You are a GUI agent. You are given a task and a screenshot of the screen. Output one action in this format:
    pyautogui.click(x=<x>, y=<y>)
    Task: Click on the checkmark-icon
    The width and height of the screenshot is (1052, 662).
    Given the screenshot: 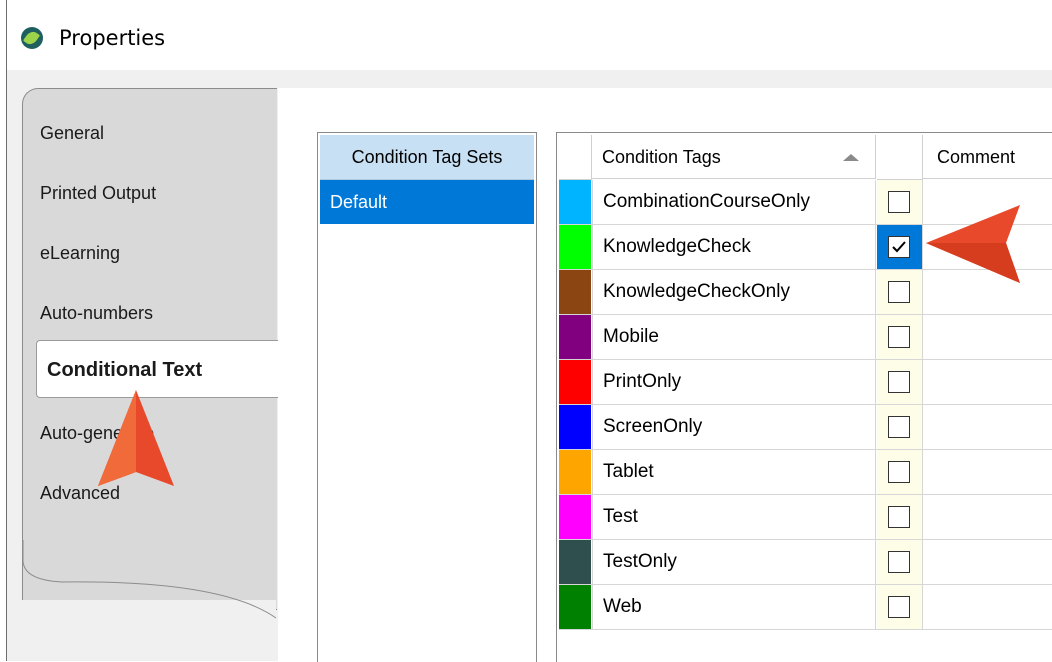 What is the action you would take?
    pyautogui.click(x=899, y=247)
    